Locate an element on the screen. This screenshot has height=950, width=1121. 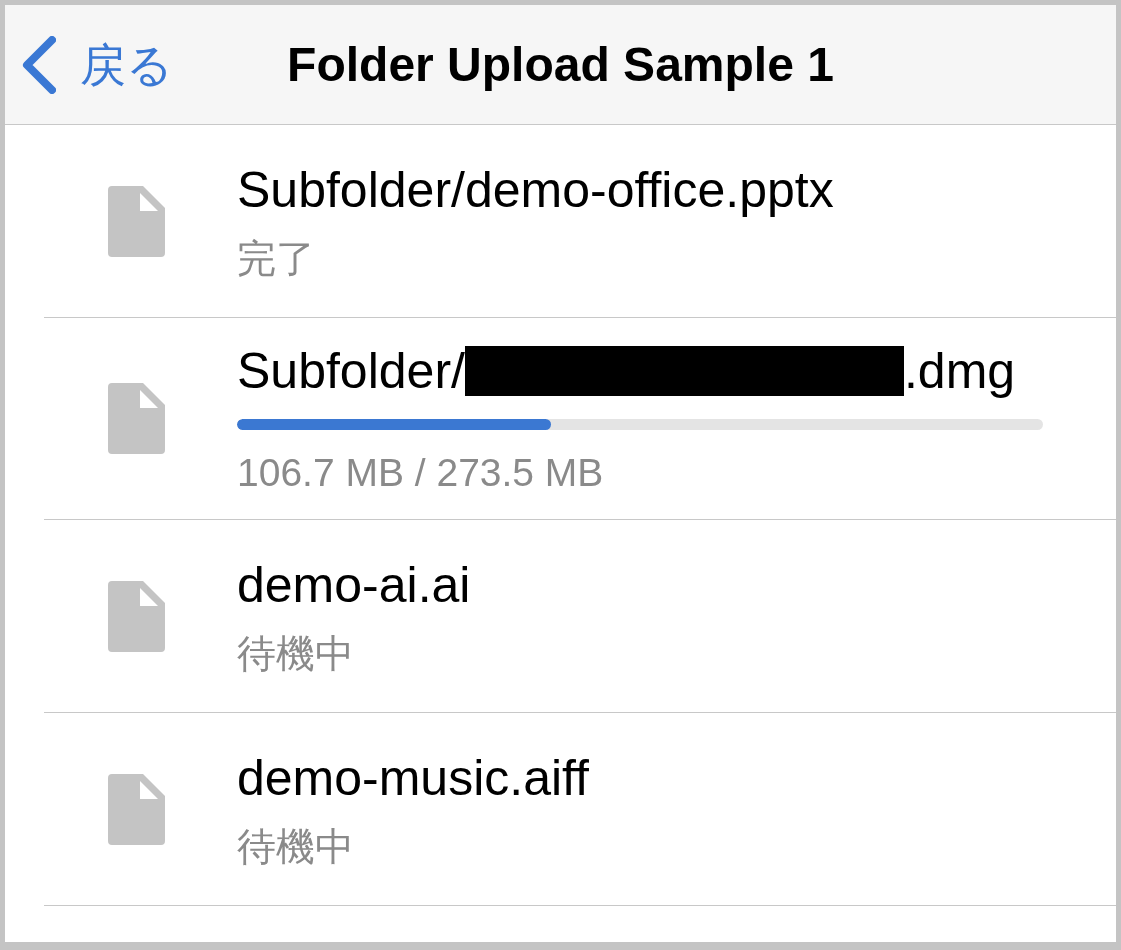
file-name: demo-ai.ai is located at coordinates (354, 585).